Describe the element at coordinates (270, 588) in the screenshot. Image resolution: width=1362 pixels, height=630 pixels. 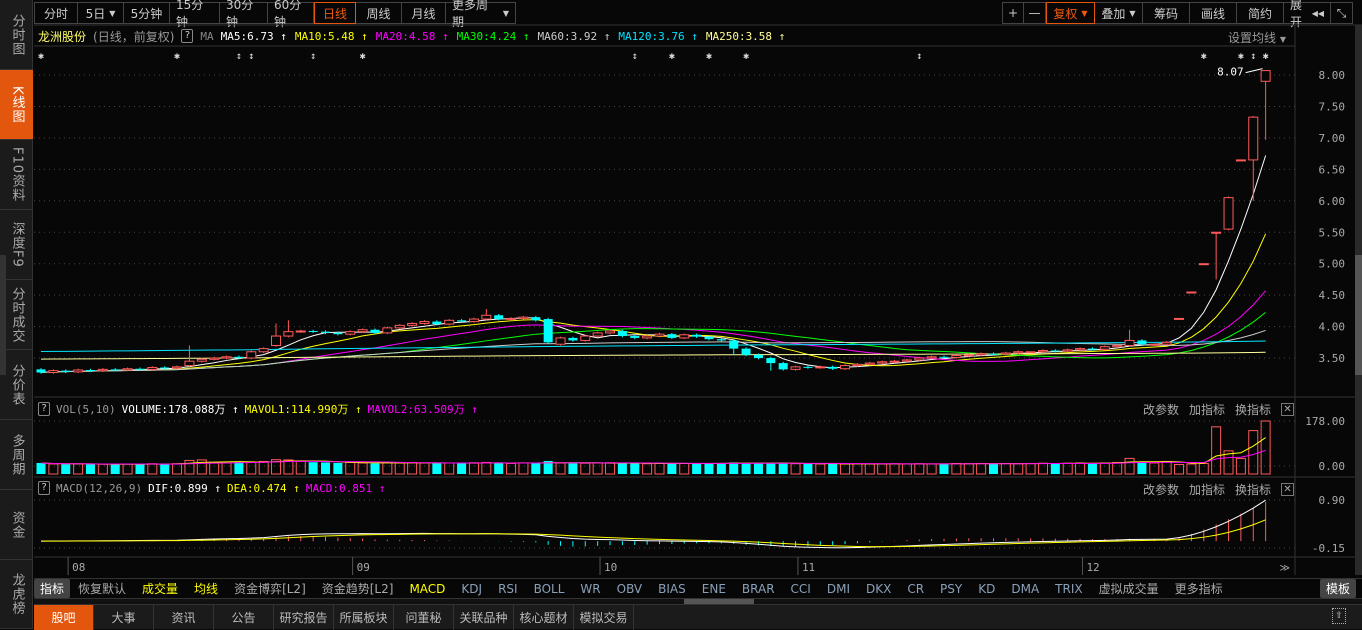
I see `indicator-tab-4: 资金博弈[L2]` at that location.